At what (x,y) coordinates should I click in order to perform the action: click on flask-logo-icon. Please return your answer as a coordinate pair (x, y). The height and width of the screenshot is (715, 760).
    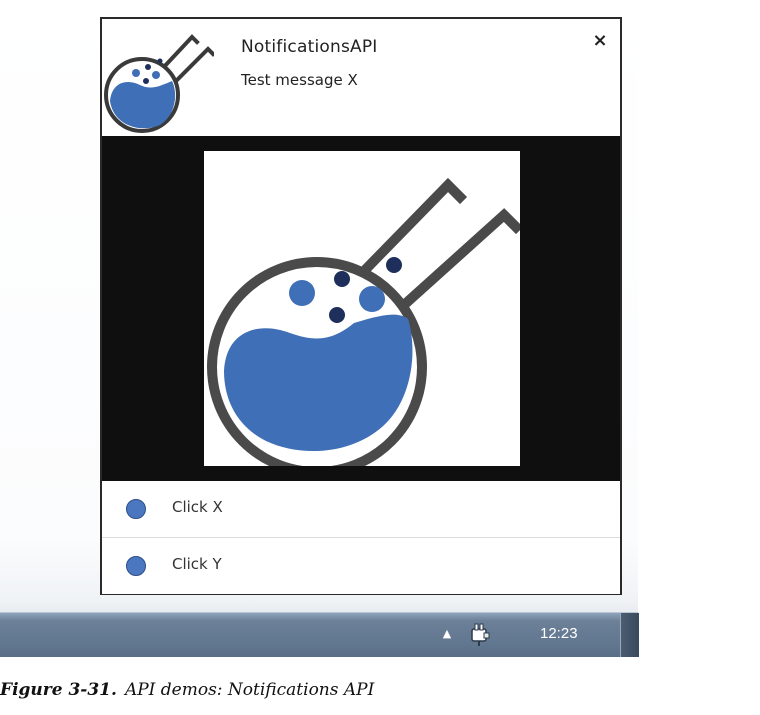
    Looking at the image, I should click on (159, 83).